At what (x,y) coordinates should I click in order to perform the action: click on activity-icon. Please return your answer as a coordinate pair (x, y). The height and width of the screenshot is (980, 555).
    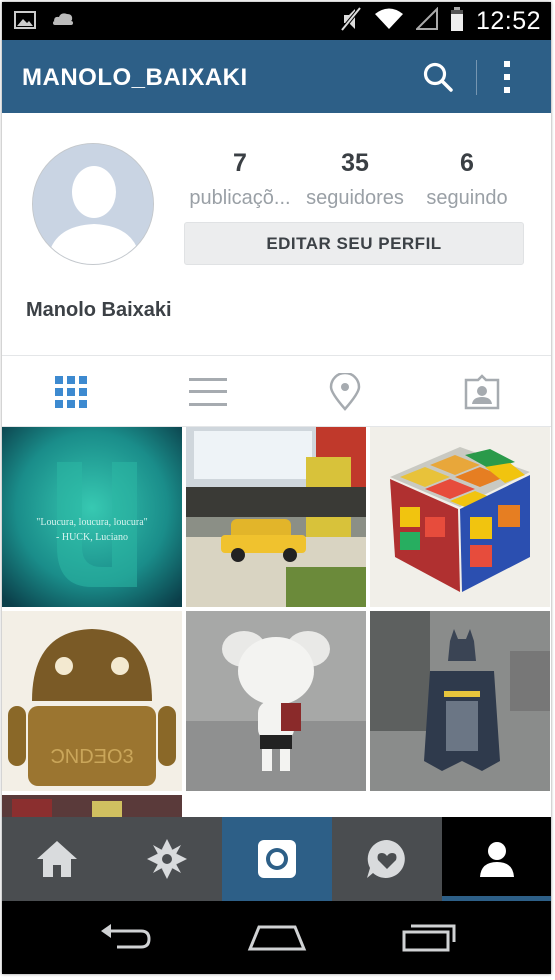
    Looking at the image, I should click on (387, 859).